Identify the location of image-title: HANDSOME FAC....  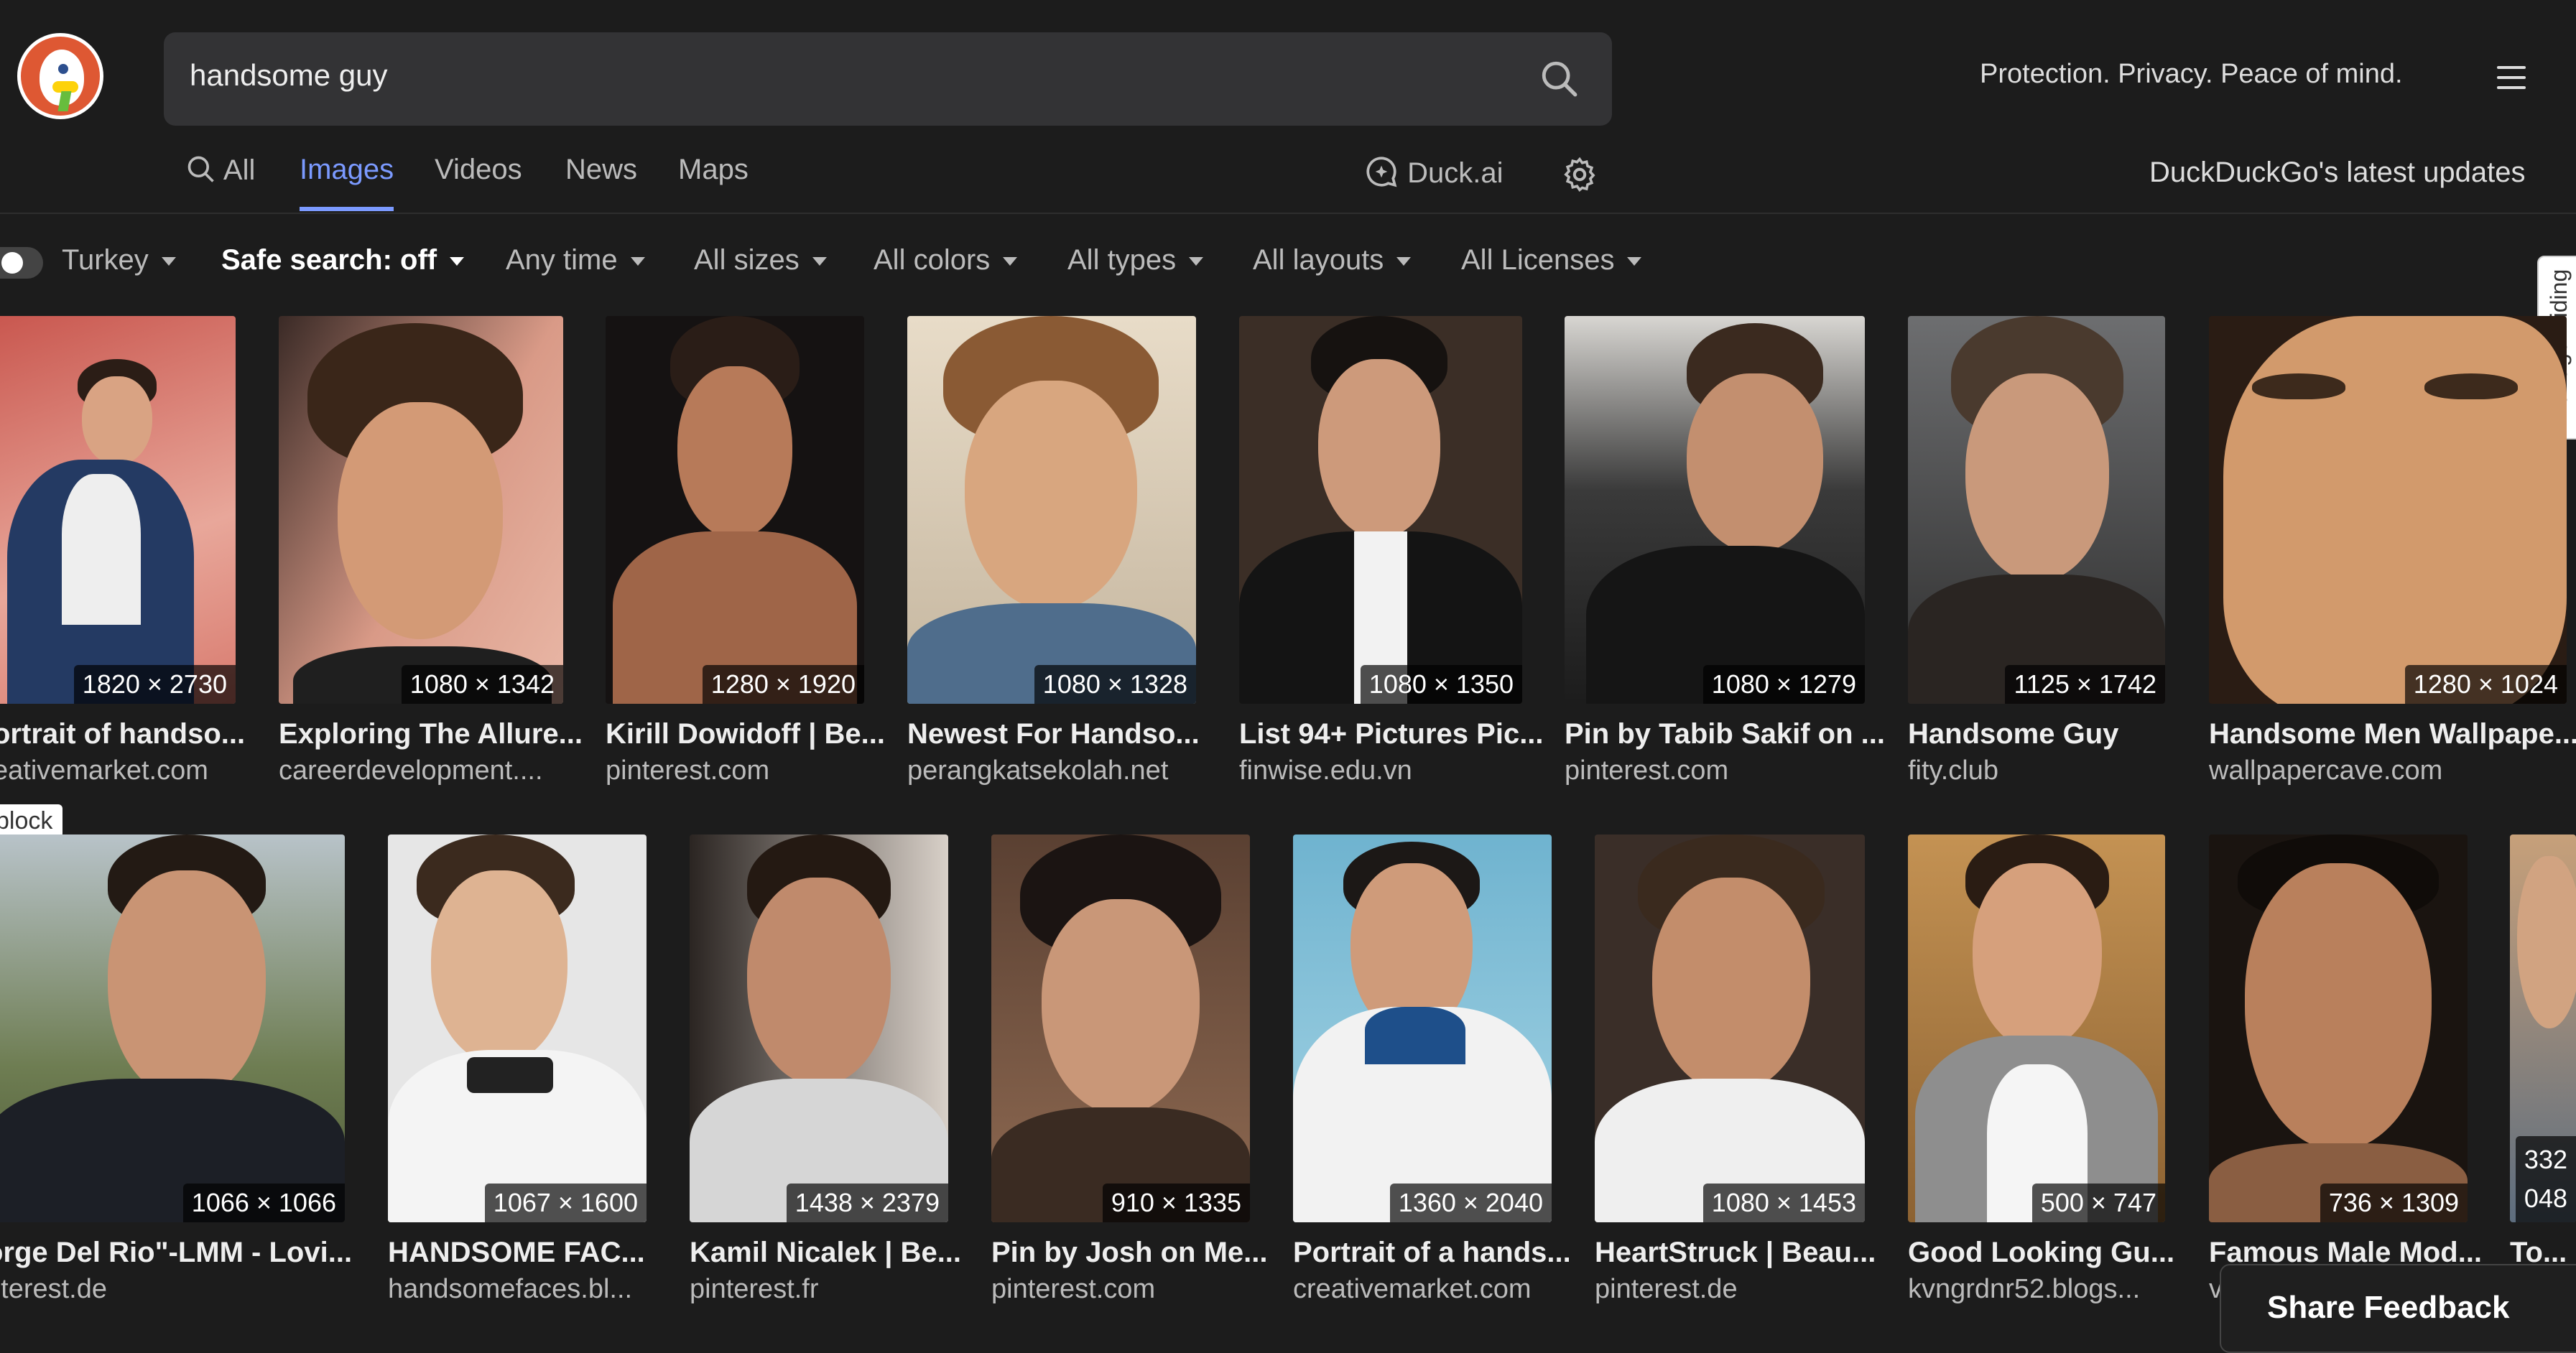
(516, 1253).